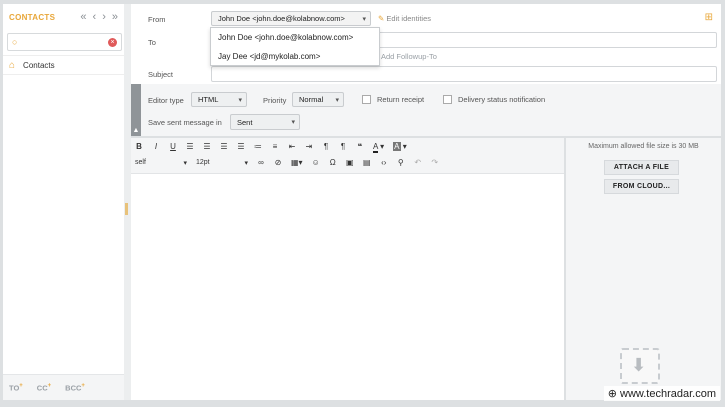 This screenshot has height=407, width=725. I want to click on undo-icon: ↶, so click(418, 162).